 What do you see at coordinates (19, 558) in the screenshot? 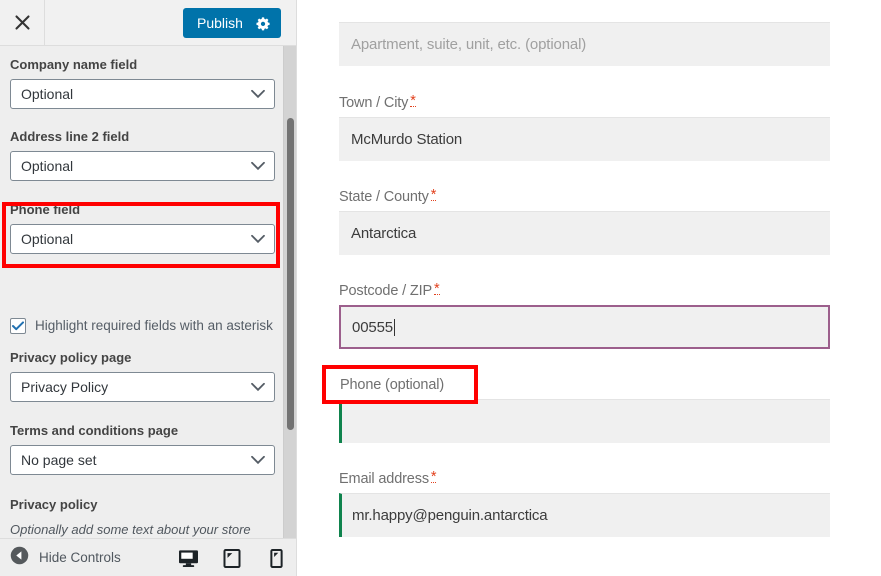
I see `chevron-left-circle-icon` at bounding box center [19, 558].